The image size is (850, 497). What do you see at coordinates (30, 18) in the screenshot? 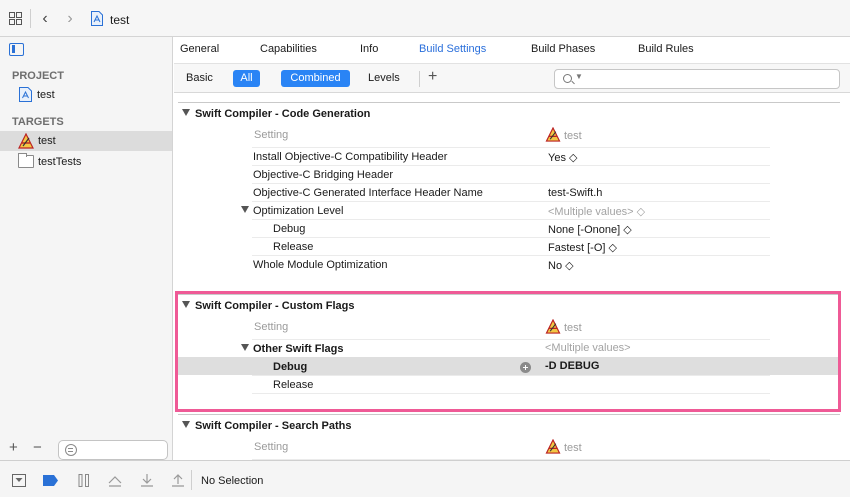
I see `toolbar-divider` at bounding box center [30, 18].